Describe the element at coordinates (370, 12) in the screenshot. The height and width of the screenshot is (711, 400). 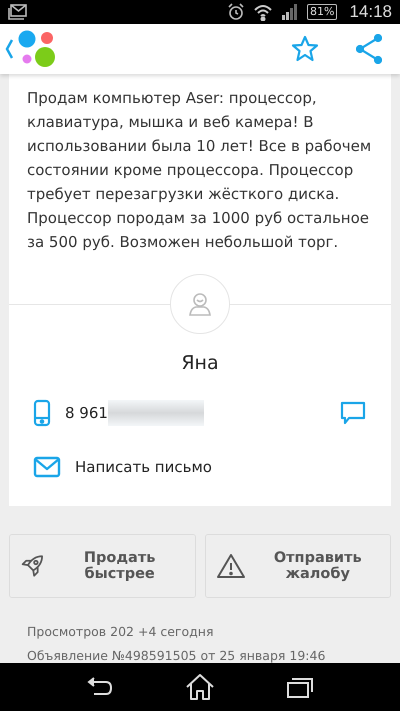
I see `clock-time: 14:18` at that location.